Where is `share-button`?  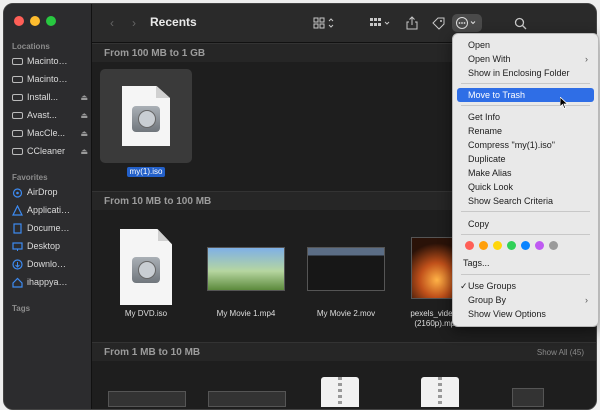
share-button is located at coordinates (412, 23).